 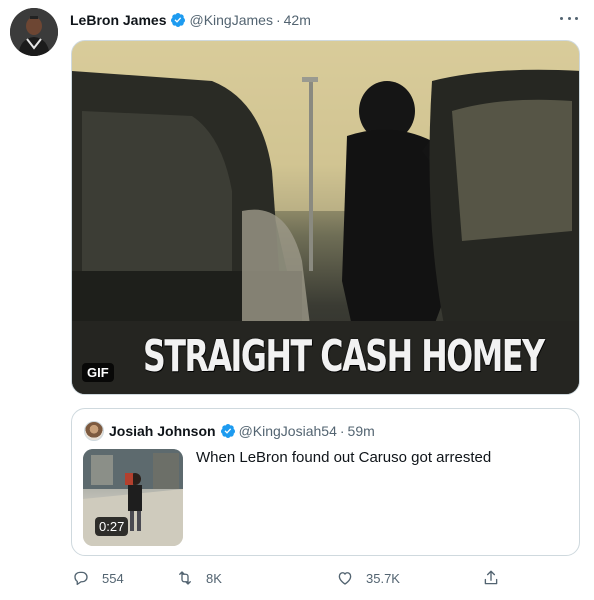 I want to click on quoted-tweet-timestamp: 59m, so click(x=361, y=431).